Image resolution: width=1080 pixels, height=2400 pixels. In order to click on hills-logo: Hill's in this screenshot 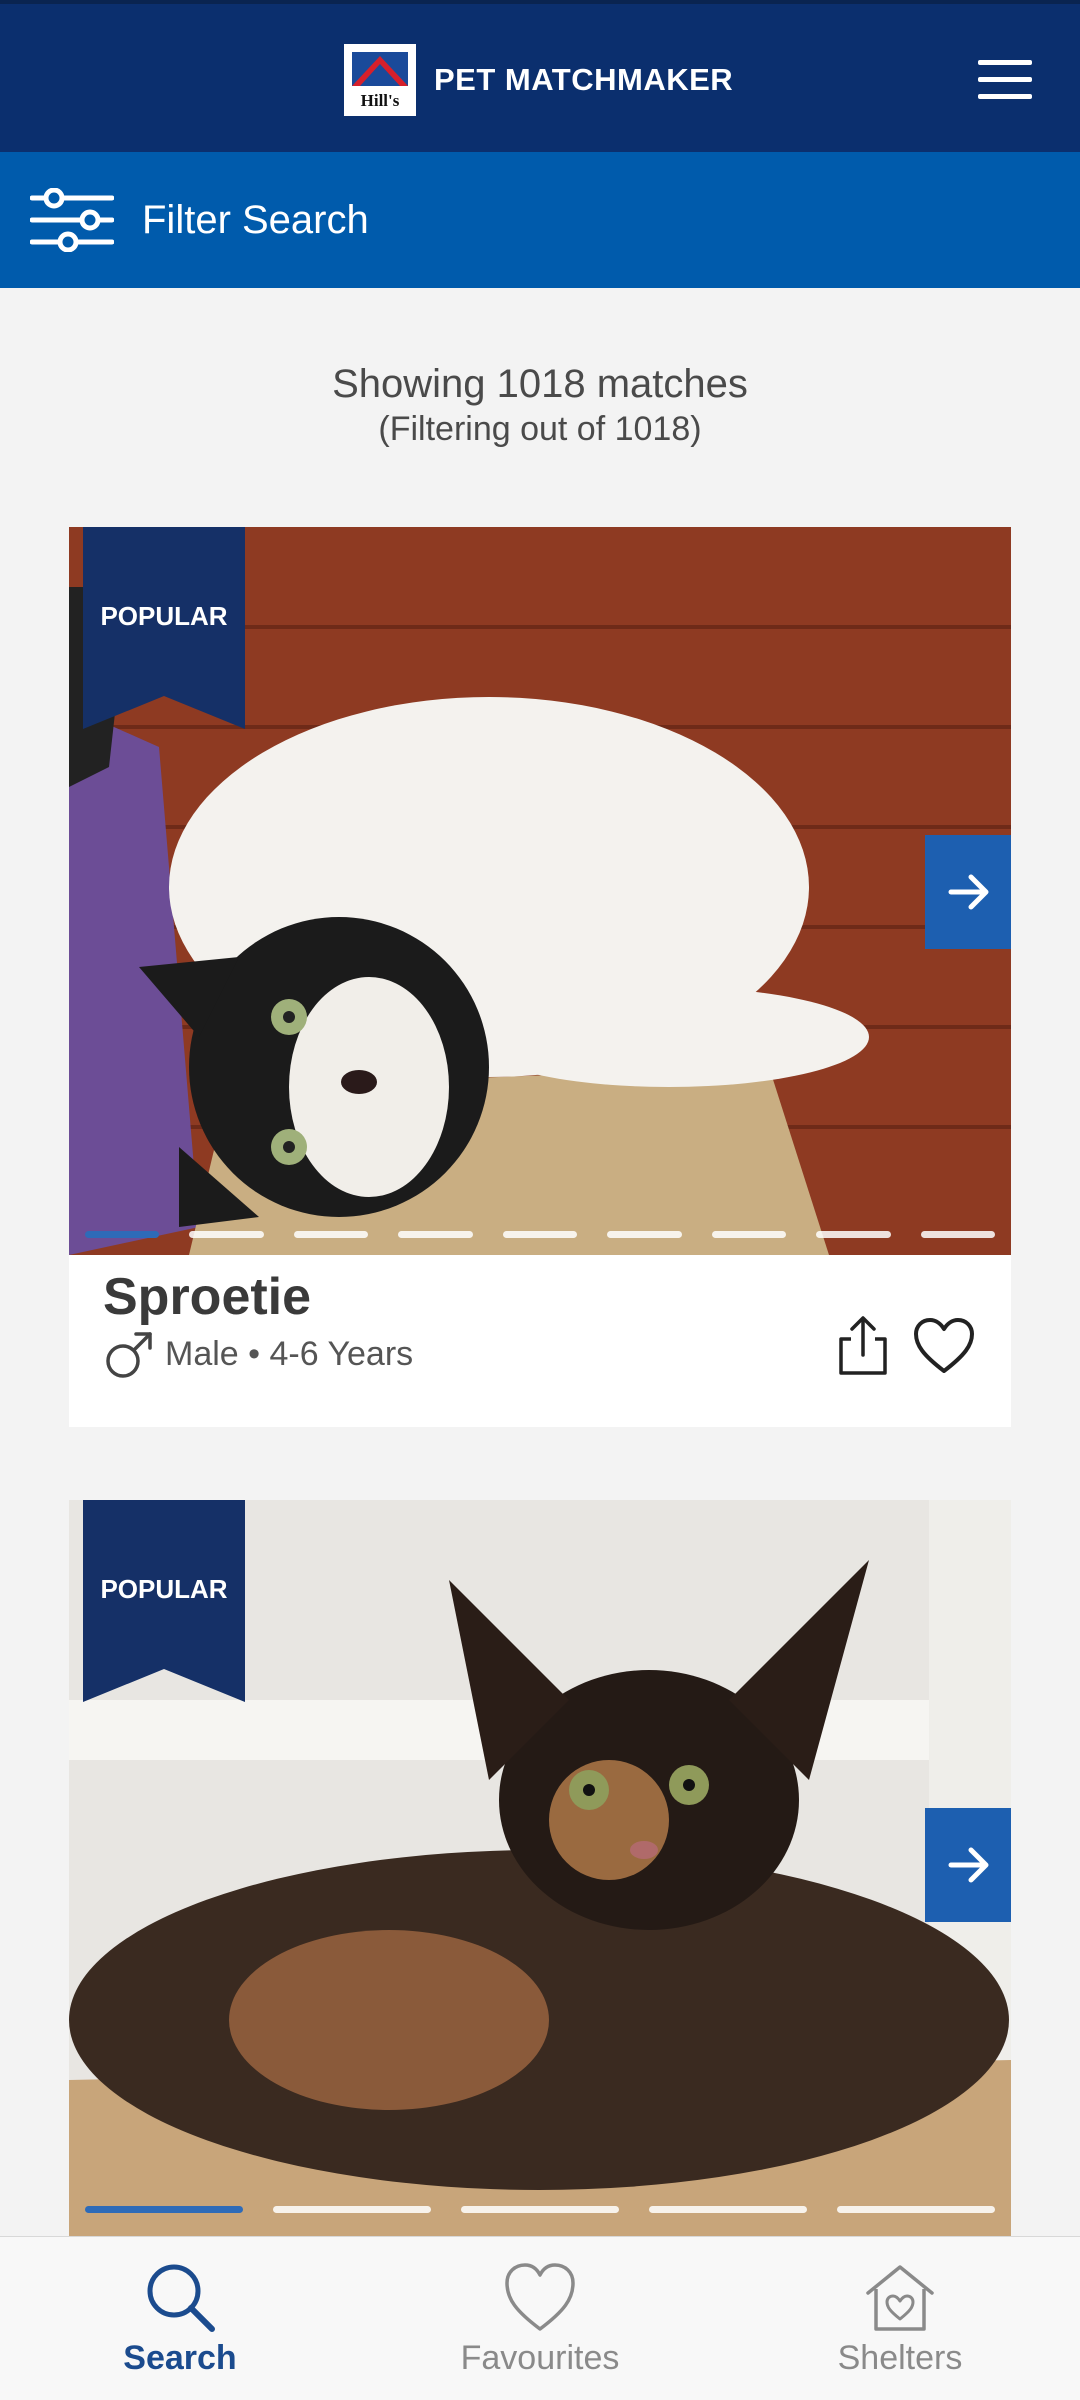, I will do `click(380, 80)`.